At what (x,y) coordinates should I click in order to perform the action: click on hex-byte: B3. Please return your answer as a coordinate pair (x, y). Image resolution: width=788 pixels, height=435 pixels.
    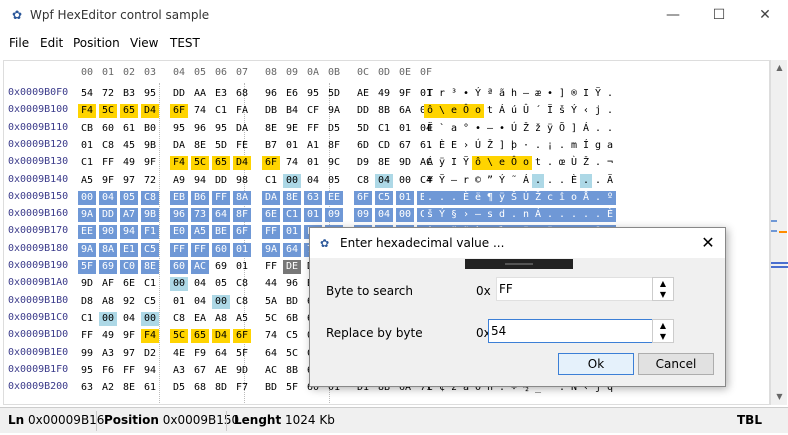
    Looking at the image, I should click on (129, 94).